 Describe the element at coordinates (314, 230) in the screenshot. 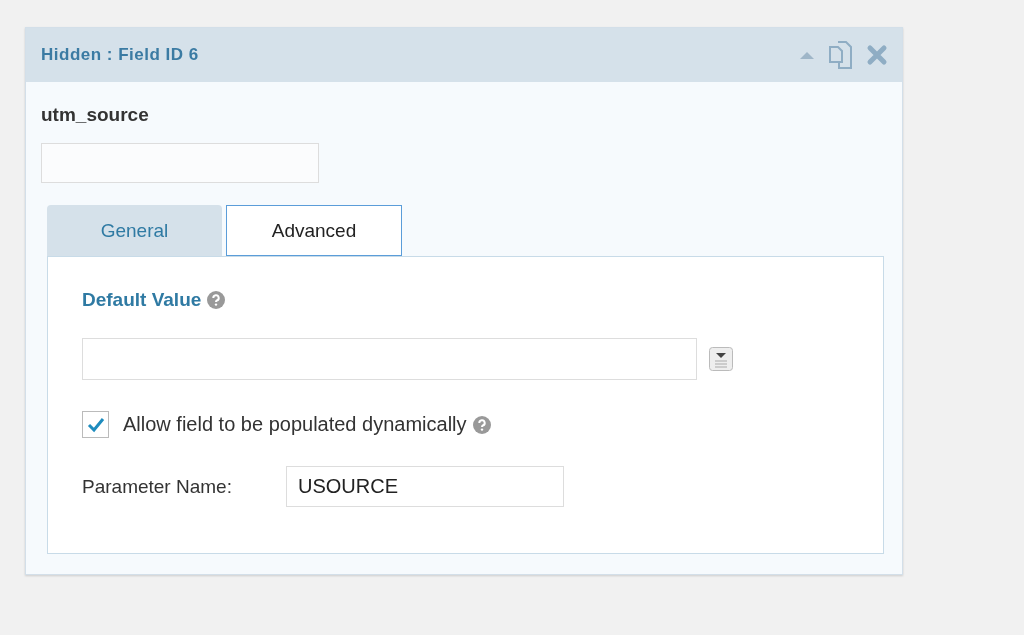

I see `tab: Advanced` at that location.